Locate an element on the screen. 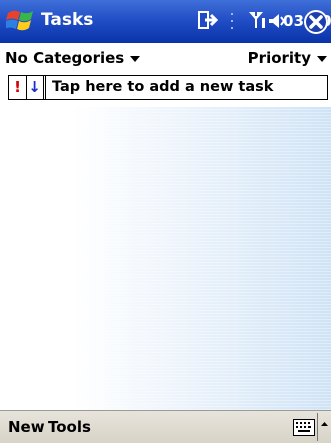 Image resolution: width=331 pixels, height=443 pixels. sort-dropdown: Priority is located at coordinates (287, 58).